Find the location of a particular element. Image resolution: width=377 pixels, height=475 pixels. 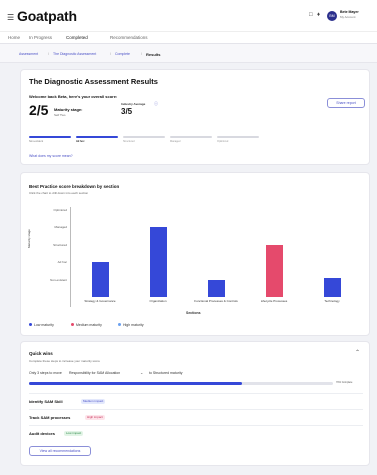

chart-y-tick-label: Managed is located at coordinates (60, 227).